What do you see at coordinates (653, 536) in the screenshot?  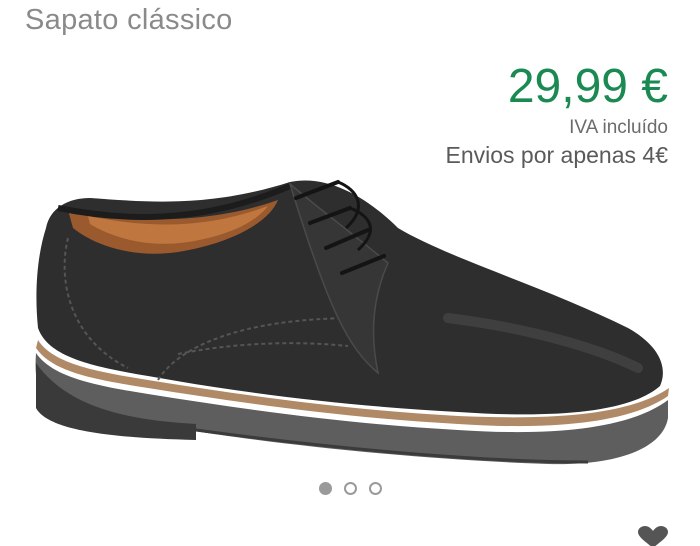 I see `heart-icon` at bounding box center [653, 536].